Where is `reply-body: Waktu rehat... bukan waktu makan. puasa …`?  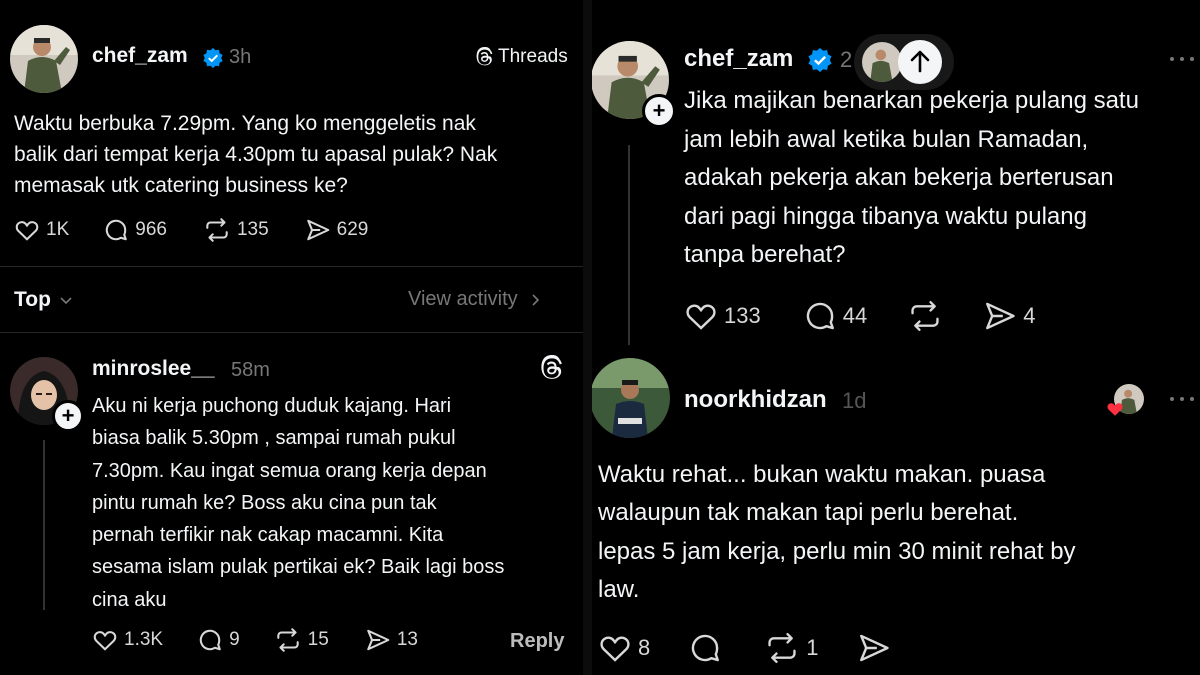
reply-body: Waktu rehat... bukan waktu makan. puasa … is located at coordinates (837, 532).